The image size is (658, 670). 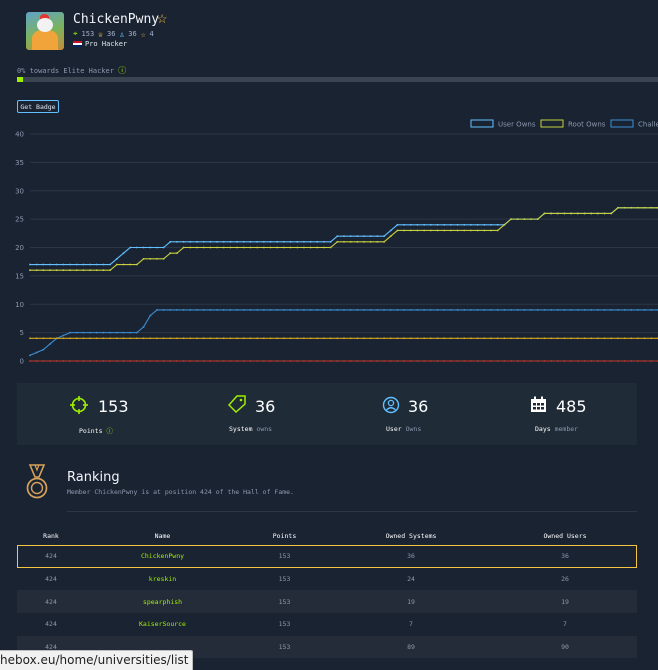 What do you see at coordinates (77, 44) in the screenshot?
I see `uk-flag-icon` at bounding box center [77, 44].